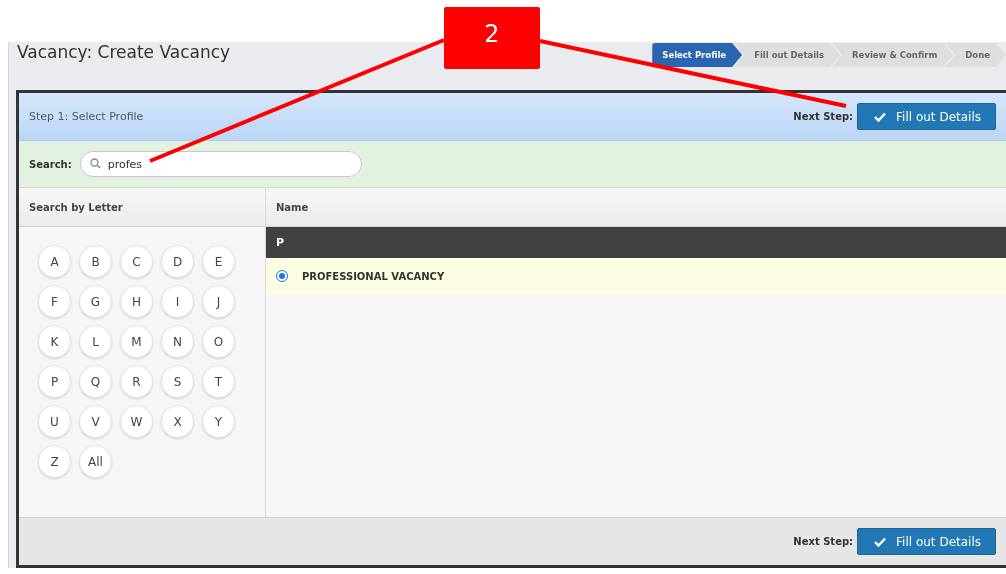  What do you see at coordinates (636, 242) in the screenshot?
I see `group-header: P` at bounding box center [636, 242].